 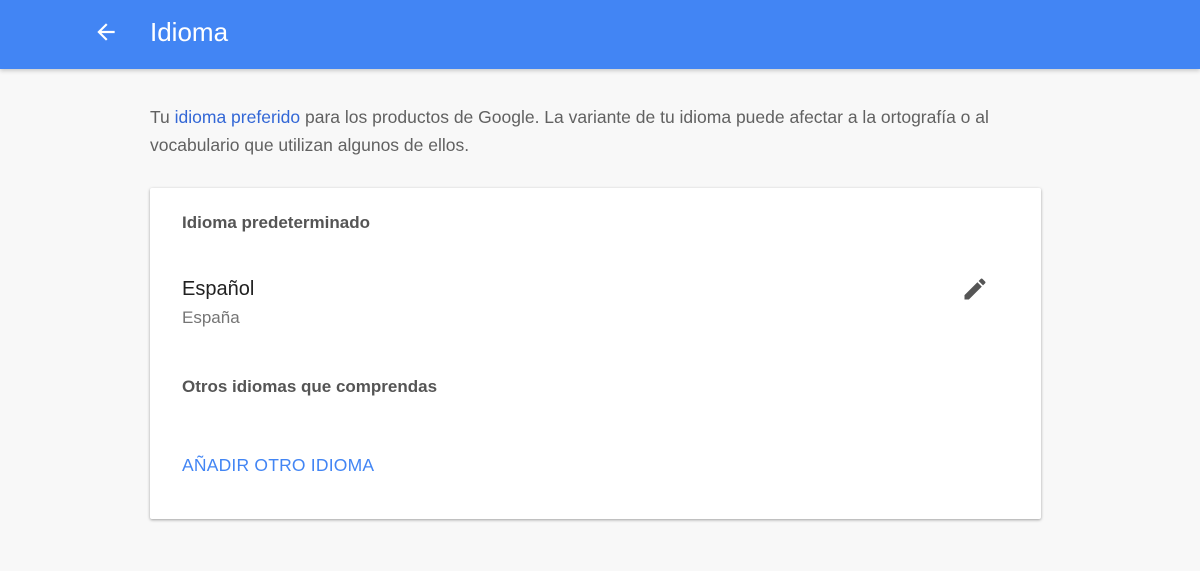 What do you see at coordinates (162, 117) in the screenshot?
I see `intro-prefix: Tu` at bounding box center [162, 117].